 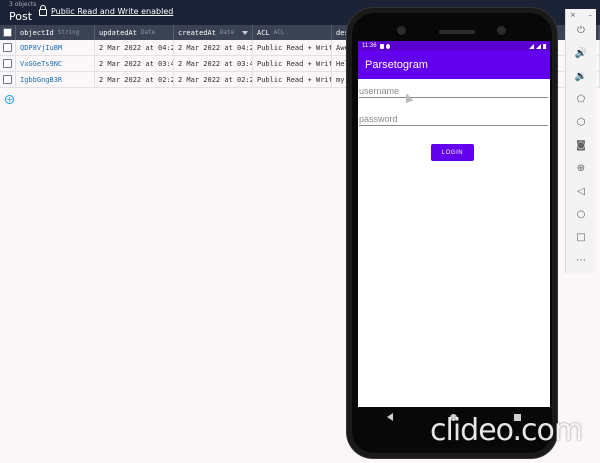 What do you see at coordinates (501, 30) in the screenshot?
I see `sensor-dot-icon` at bounding box center [501, 30].